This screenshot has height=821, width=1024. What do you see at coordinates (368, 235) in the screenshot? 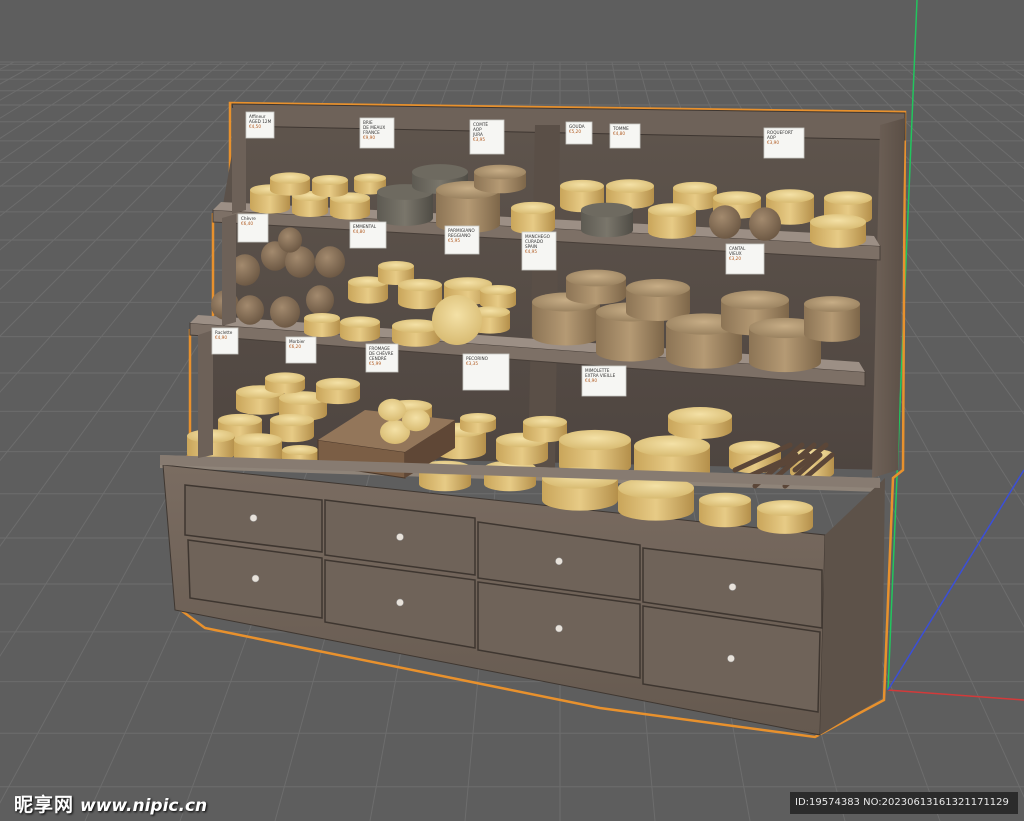
I see `price-tag: EMMENTAL €4,80` at bounding box center [368, 235].